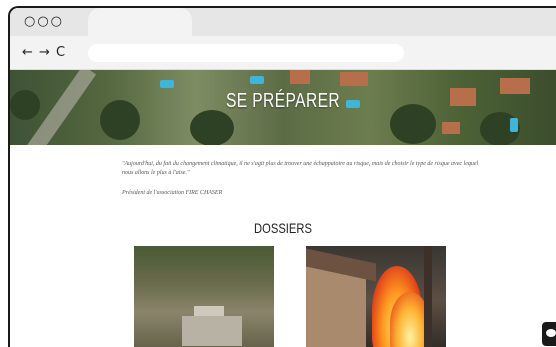 Image resolution: width=556 pixels, height=347 pixels. I want to click on dossier-card-house-fire, so click(376, 296).